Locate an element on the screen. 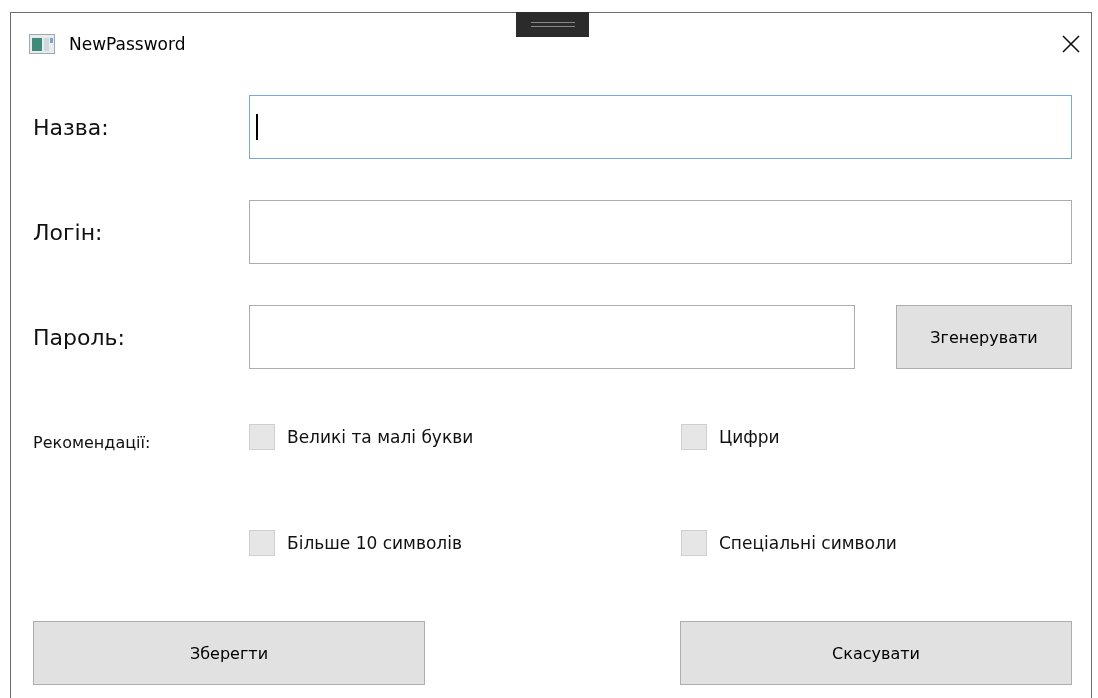 This screenshot has width=1098, height=698. generate-button: Згенерувати is located at coordinates (984, 337).